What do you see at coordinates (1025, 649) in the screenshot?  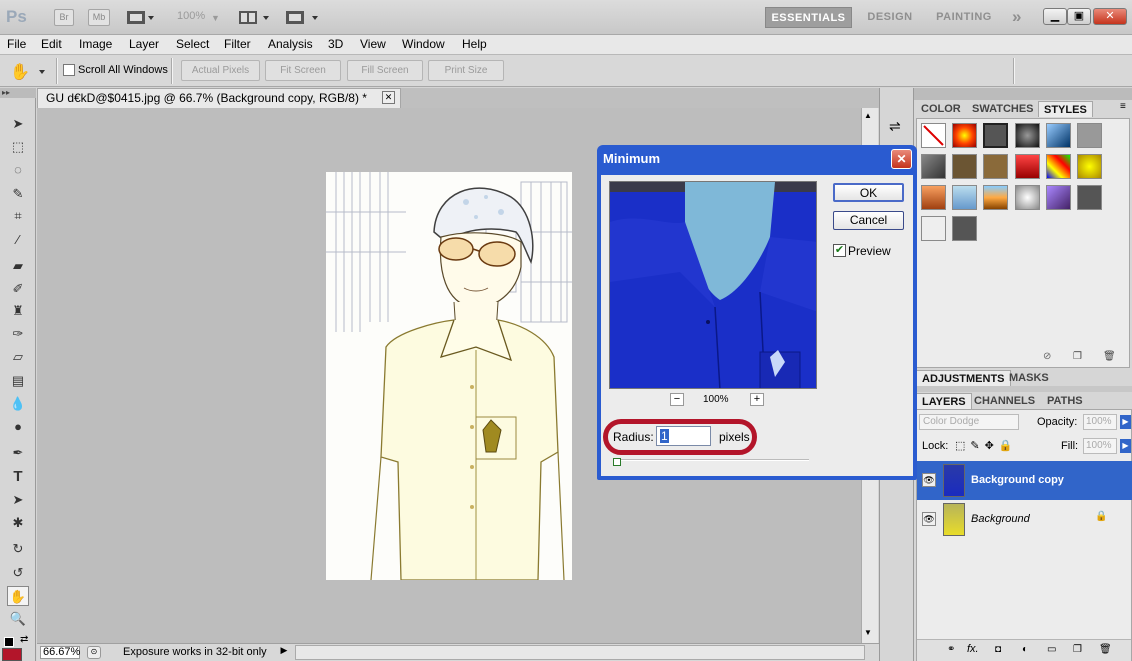 I see `adjustment-layer-icon: ◐` at bounding box center [1025, 649].